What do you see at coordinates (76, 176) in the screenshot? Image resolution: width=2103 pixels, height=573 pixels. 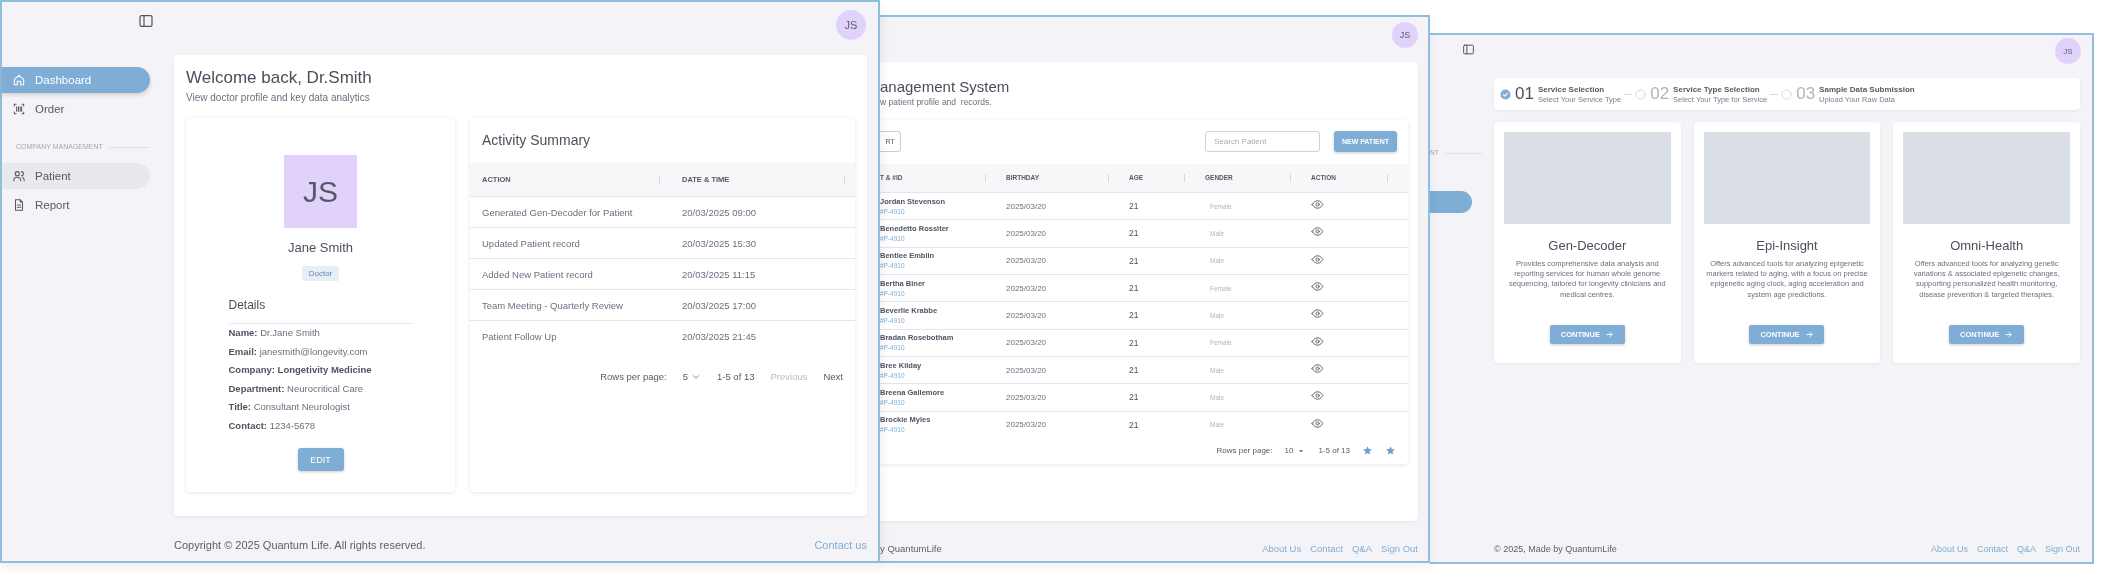 I see `sidebar-item: Patient` at bounding box center [76, 176].